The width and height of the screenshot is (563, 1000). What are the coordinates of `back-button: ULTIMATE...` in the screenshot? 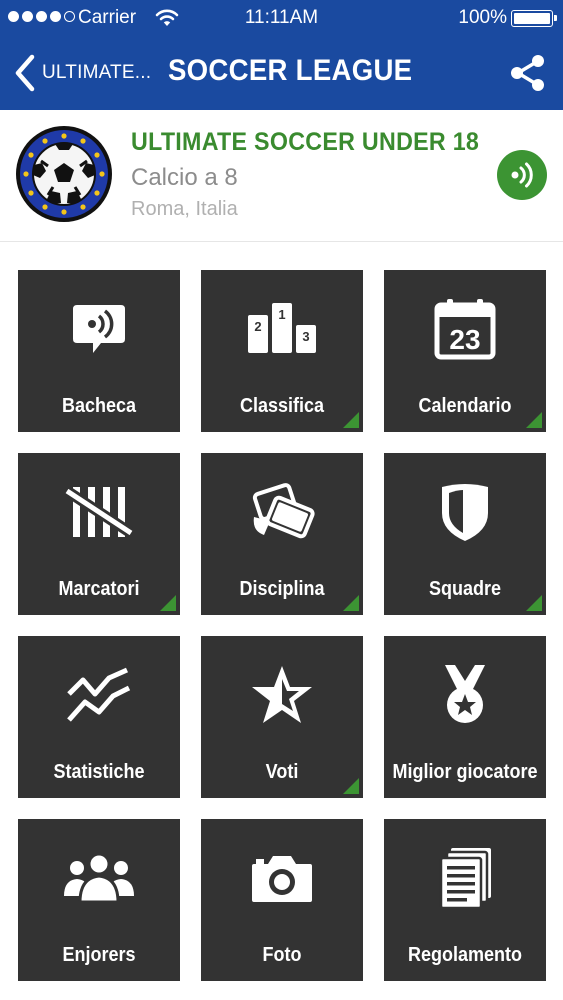 It's located at (82, 73).